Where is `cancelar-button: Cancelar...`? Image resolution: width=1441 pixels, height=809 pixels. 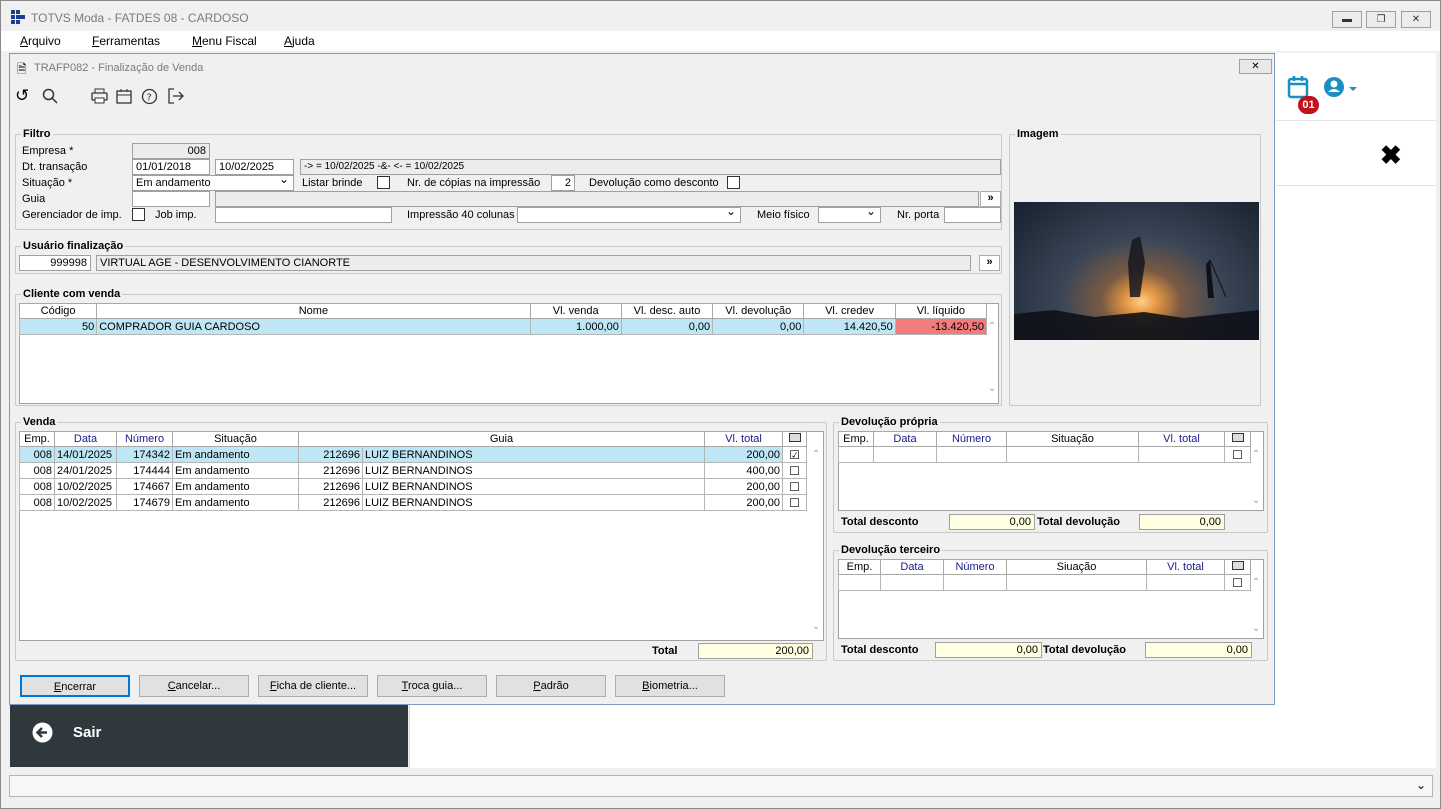 cancelar-button: Cancelar... is located at coordinates (194, 686).